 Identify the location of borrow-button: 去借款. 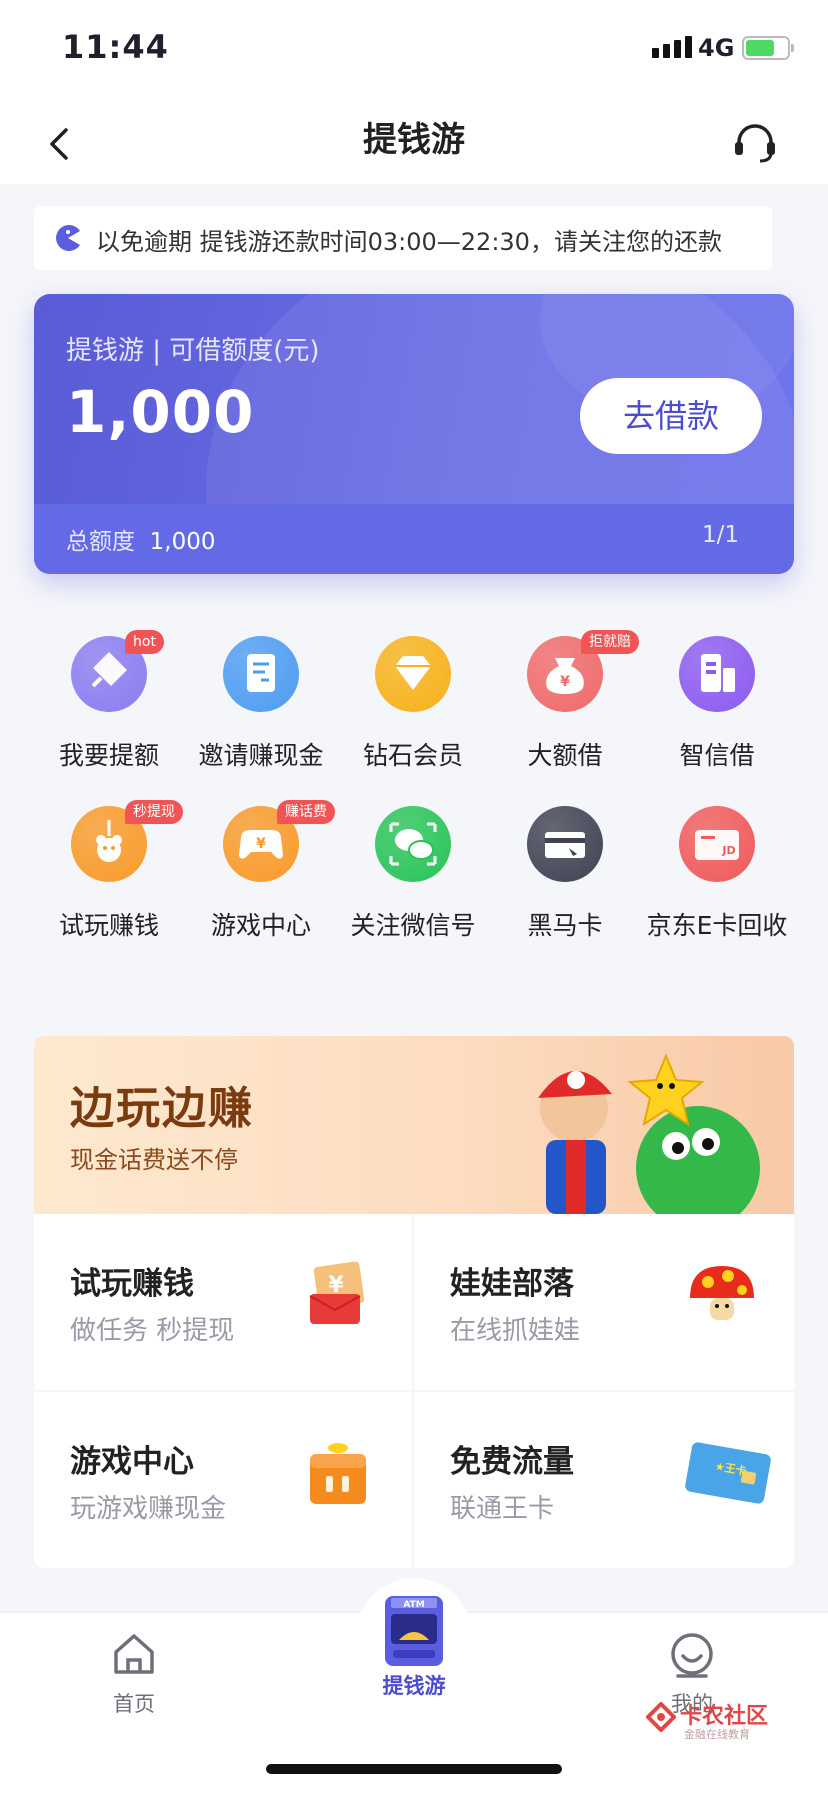
(671, 416).